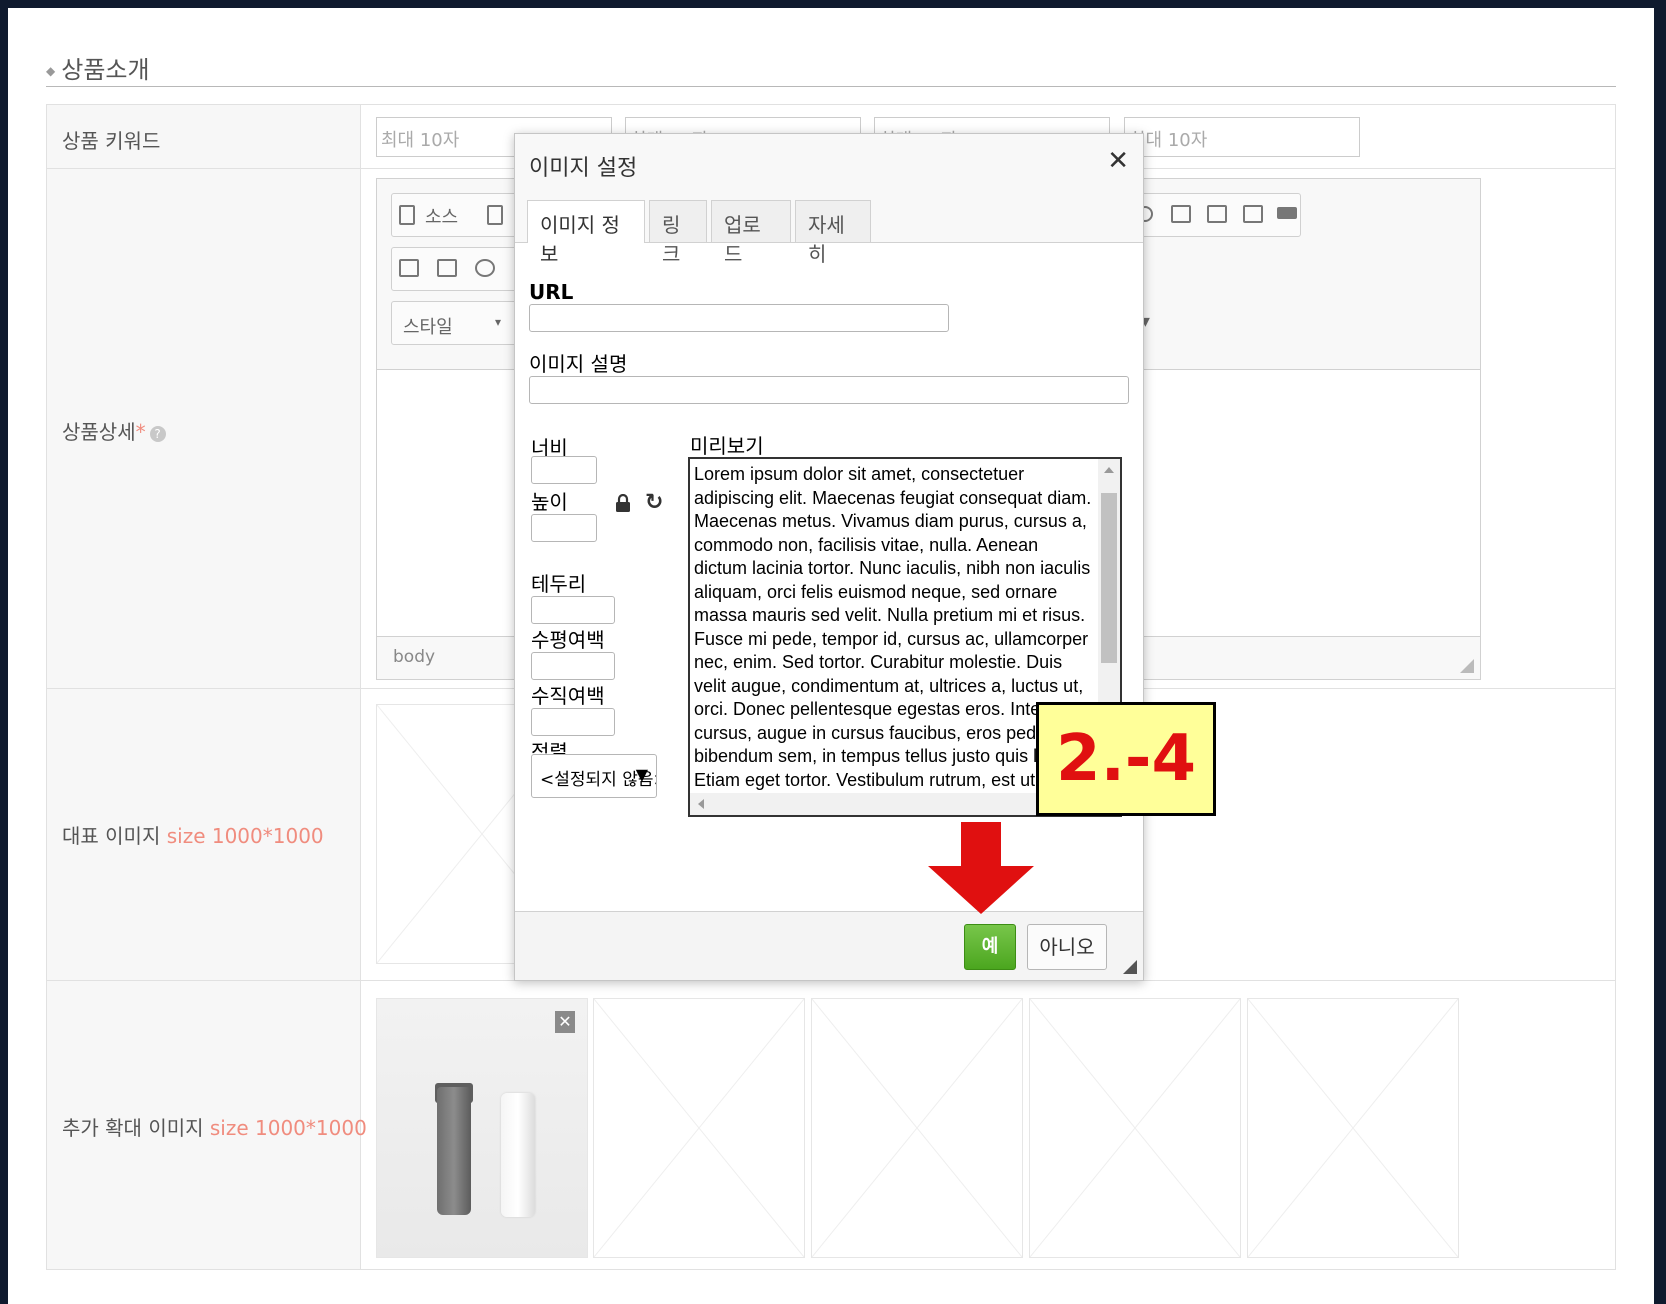 This screenshot has width=1666, height=1304. What do you see at coordinates (573, 610) in the screenshot?
I see `border-input` at bounding box center [573, 610].